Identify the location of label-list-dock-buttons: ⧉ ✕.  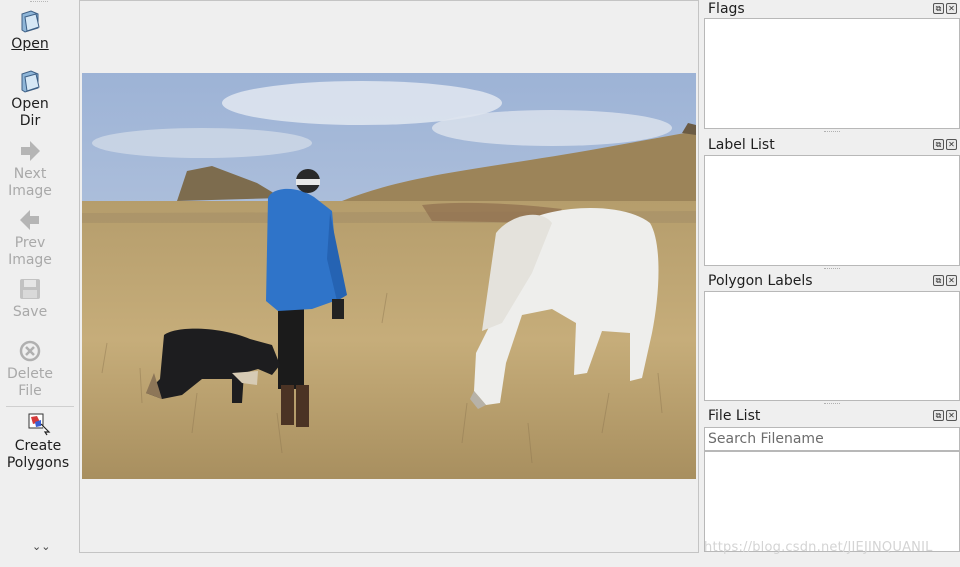
(945, 144).